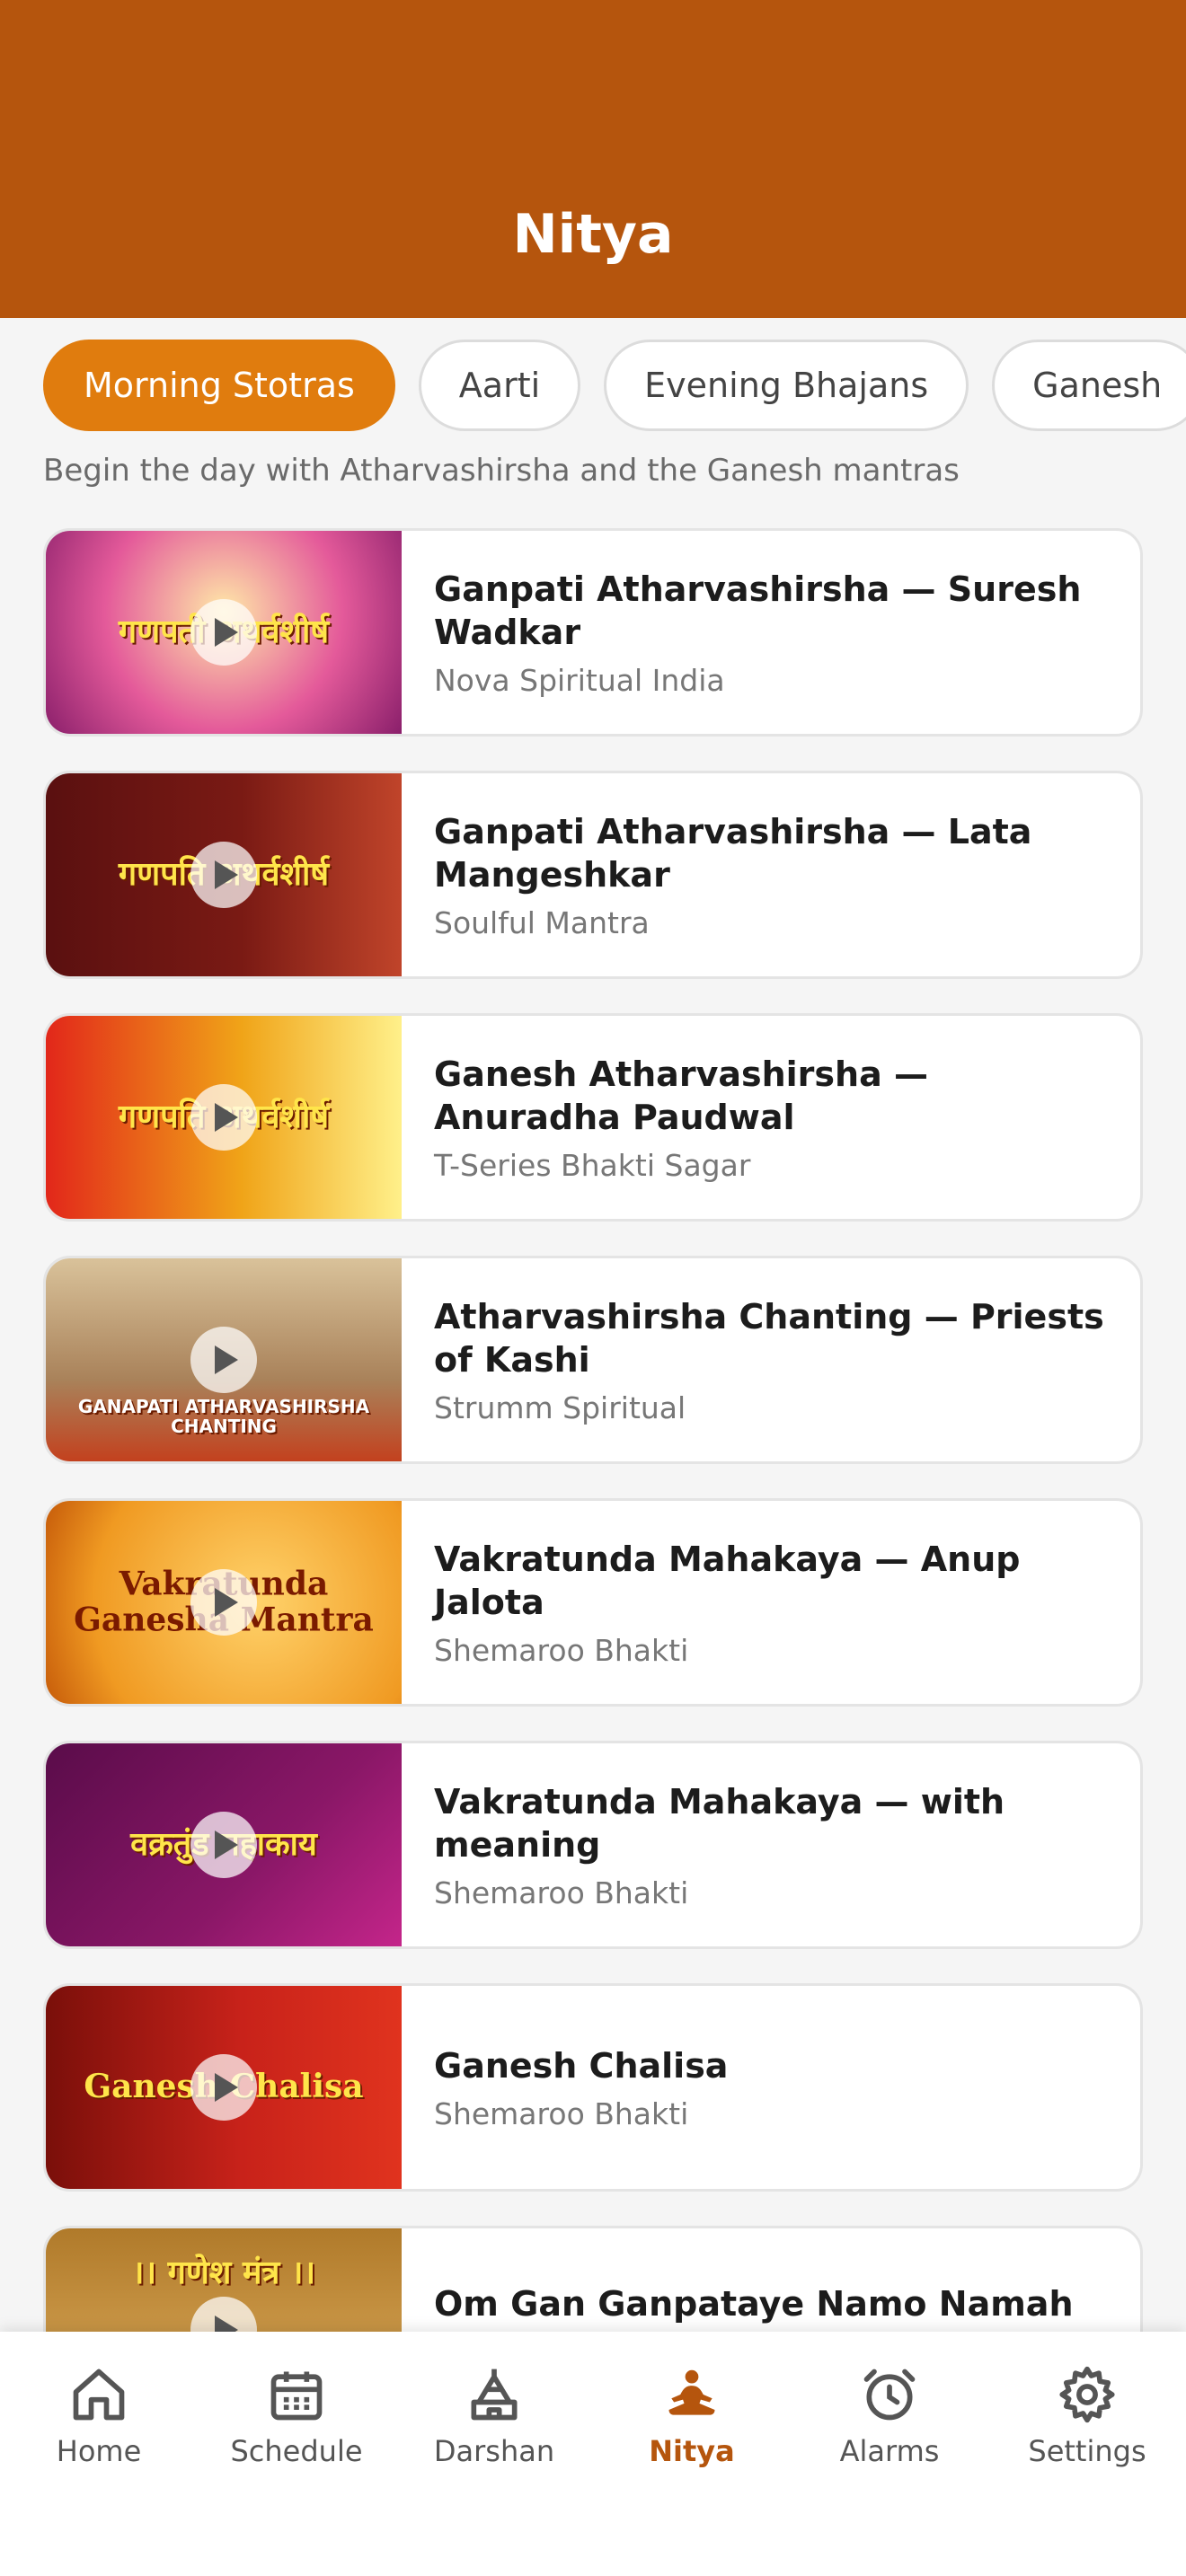 The width and height of the screenshot is (1186, 2576). I want to click on video-title: Ganesh Atharvashirsha — Anuradha Paudwal, so click(681, 1095).